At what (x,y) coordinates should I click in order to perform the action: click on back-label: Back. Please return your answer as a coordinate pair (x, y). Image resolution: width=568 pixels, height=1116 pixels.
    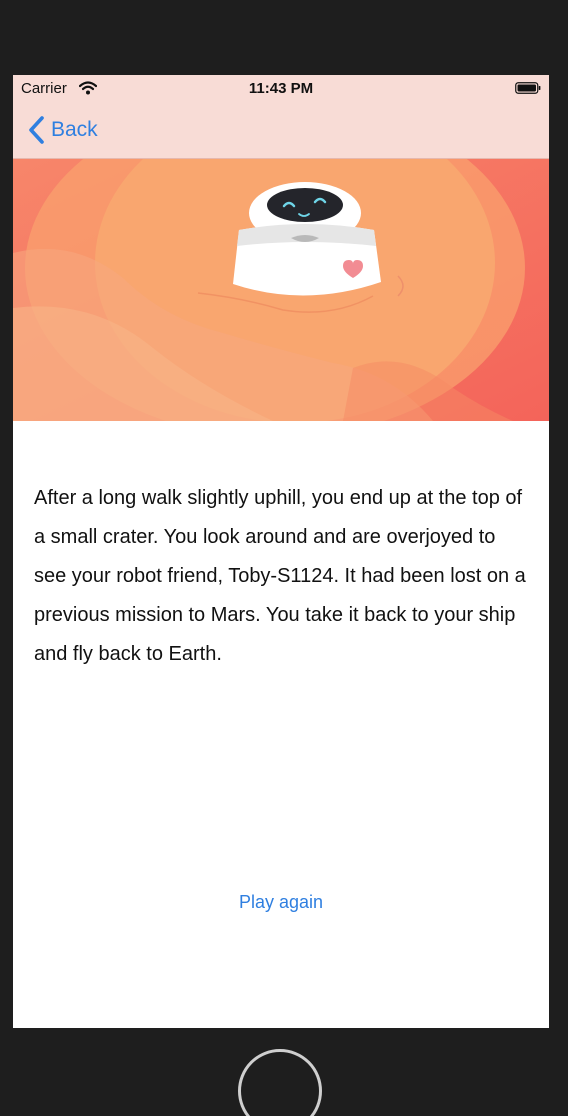
    Looking at the image, I should click on (74, 129).